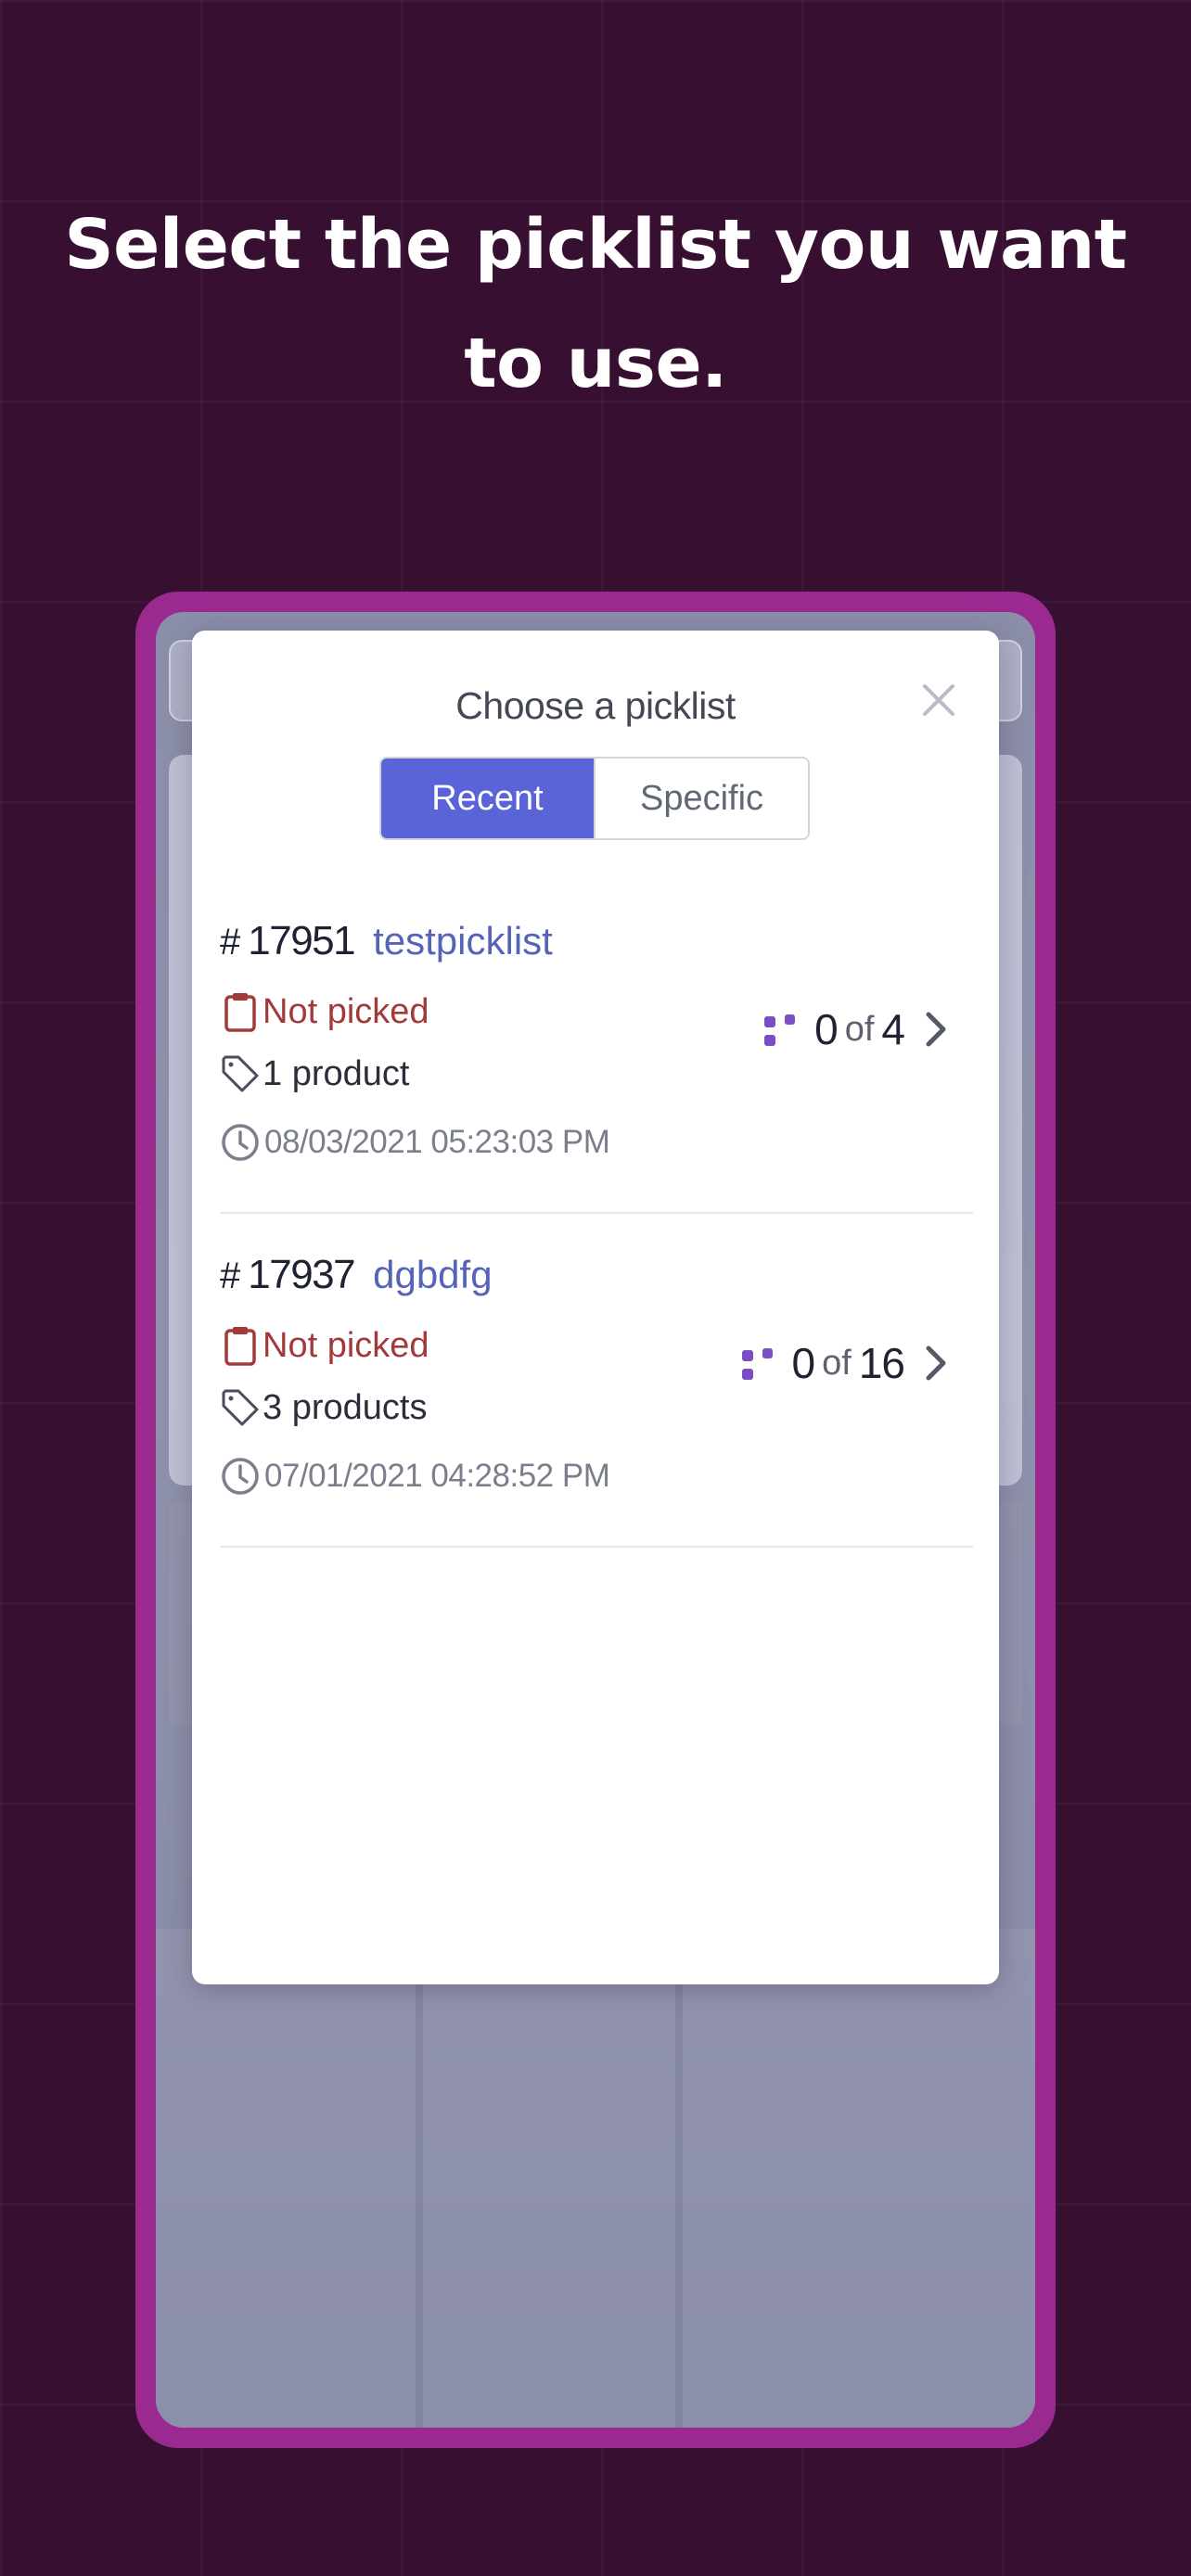  I want to click on close-button, so click(938, 700).